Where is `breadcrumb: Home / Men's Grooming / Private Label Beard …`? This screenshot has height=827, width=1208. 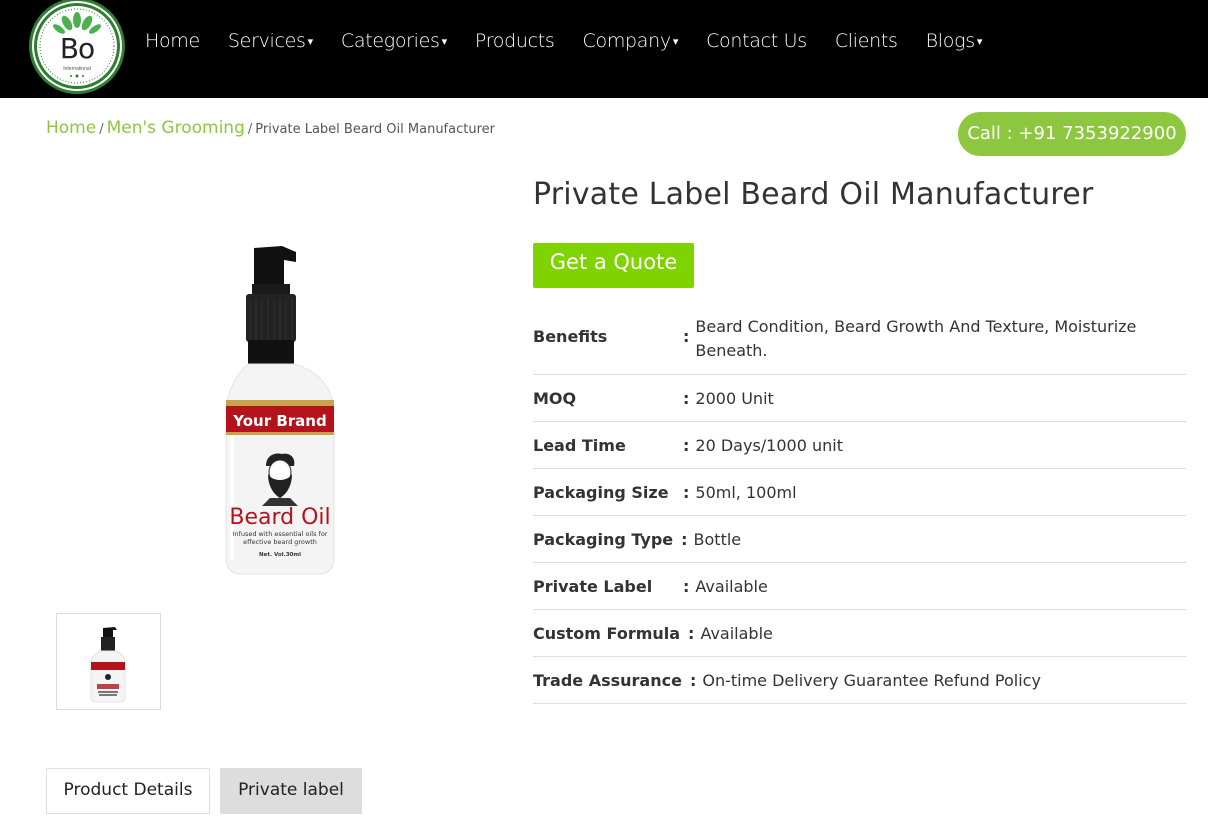 breadcrumb: Home / Men's Grooming / Private Label Beard … is located at coordinates (270, 128).